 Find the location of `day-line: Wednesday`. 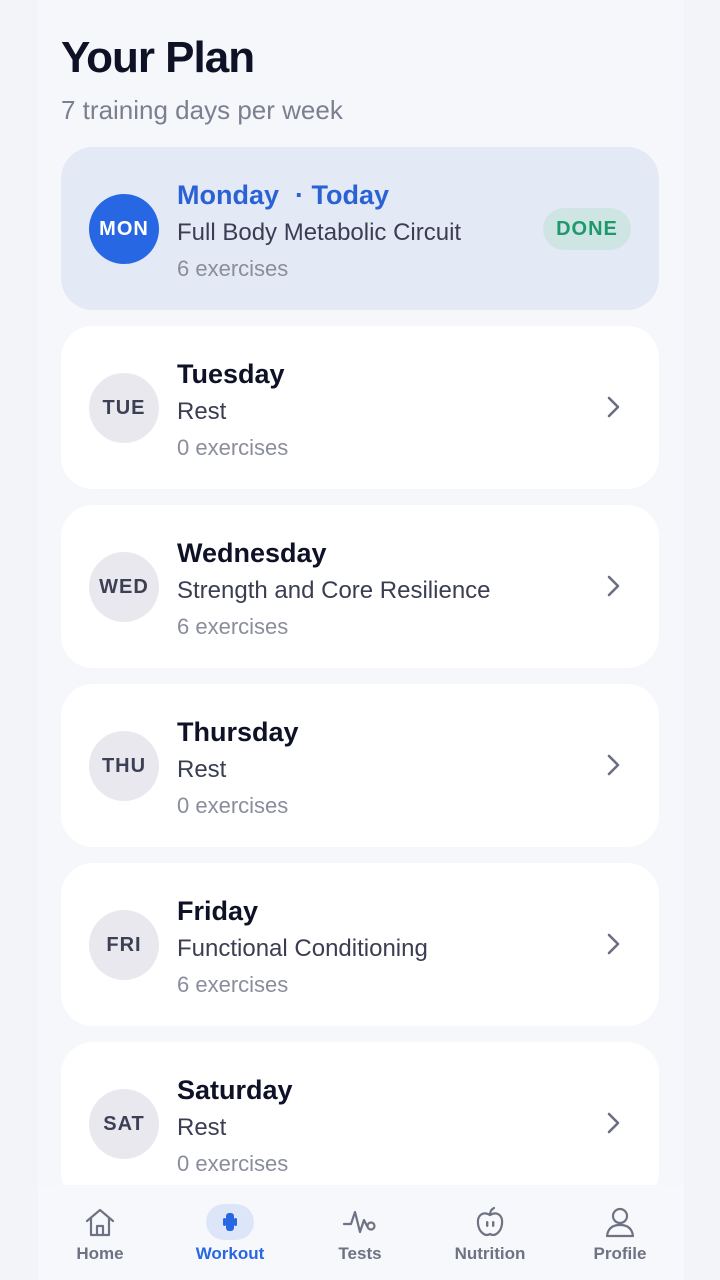

day-line: Wednesday is located at coordinates (334, 553).